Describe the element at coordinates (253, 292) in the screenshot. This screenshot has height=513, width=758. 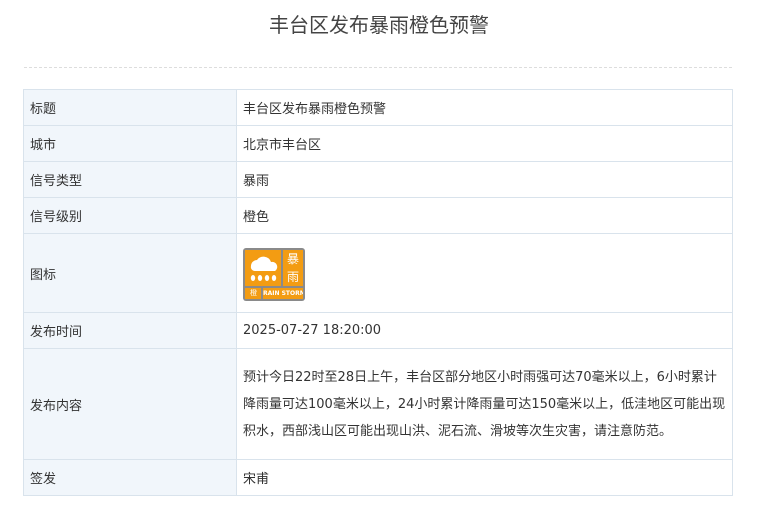
I see `icon-level-char: 橙` at that location.